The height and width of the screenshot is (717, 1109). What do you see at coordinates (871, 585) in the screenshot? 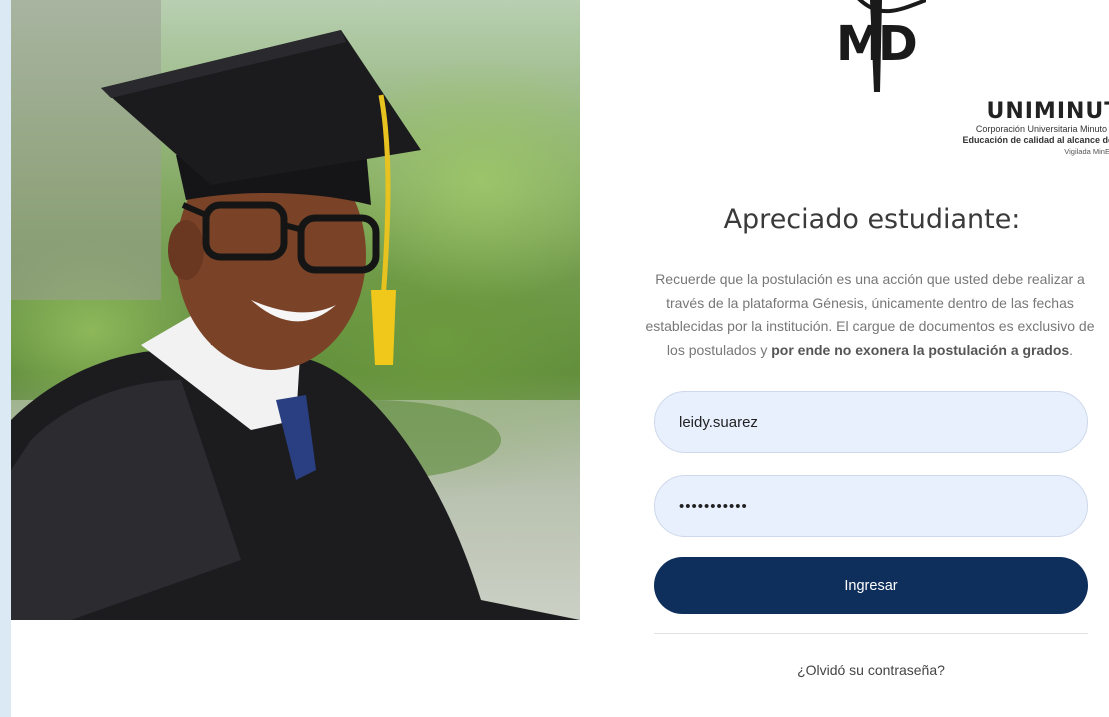
I see `login-button: Ingresar` at bounding box center [871, 585].